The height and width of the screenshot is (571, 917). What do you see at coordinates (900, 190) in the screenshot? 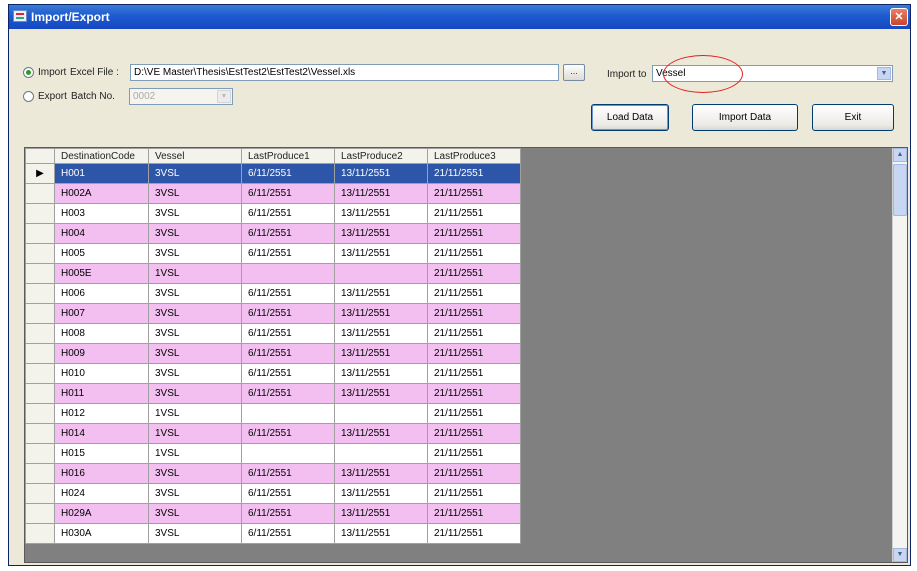
I see `scroll-thumb` at bounding box center [900, 190].